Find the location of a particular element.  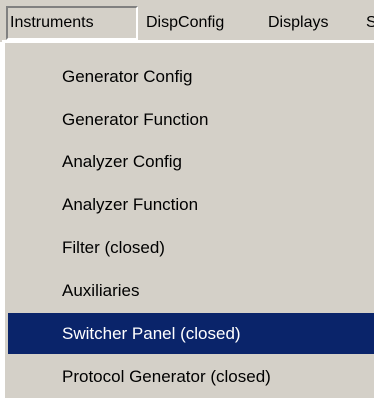

menu-item-protocol-generator: Protocol Generator (closed) is located at coordinates (191, 377).